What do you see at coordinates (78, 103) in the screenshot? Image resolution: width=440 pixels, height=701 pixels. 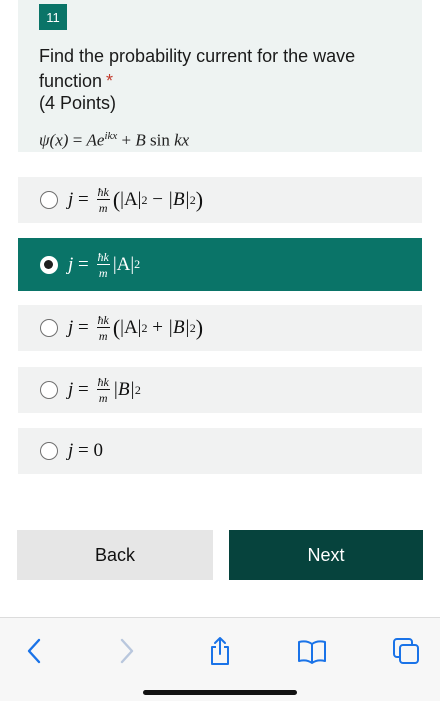 I see `question-points: (4 Points)` at bounding box center [78, 103].